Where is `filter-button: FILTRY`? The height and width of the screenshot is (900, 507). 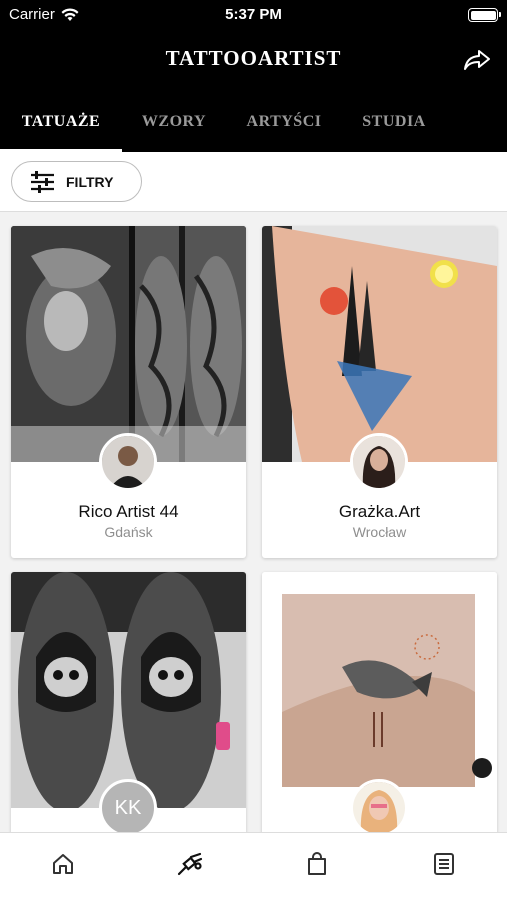 filter-button: FILTRY is located at coordinates (76, 181).